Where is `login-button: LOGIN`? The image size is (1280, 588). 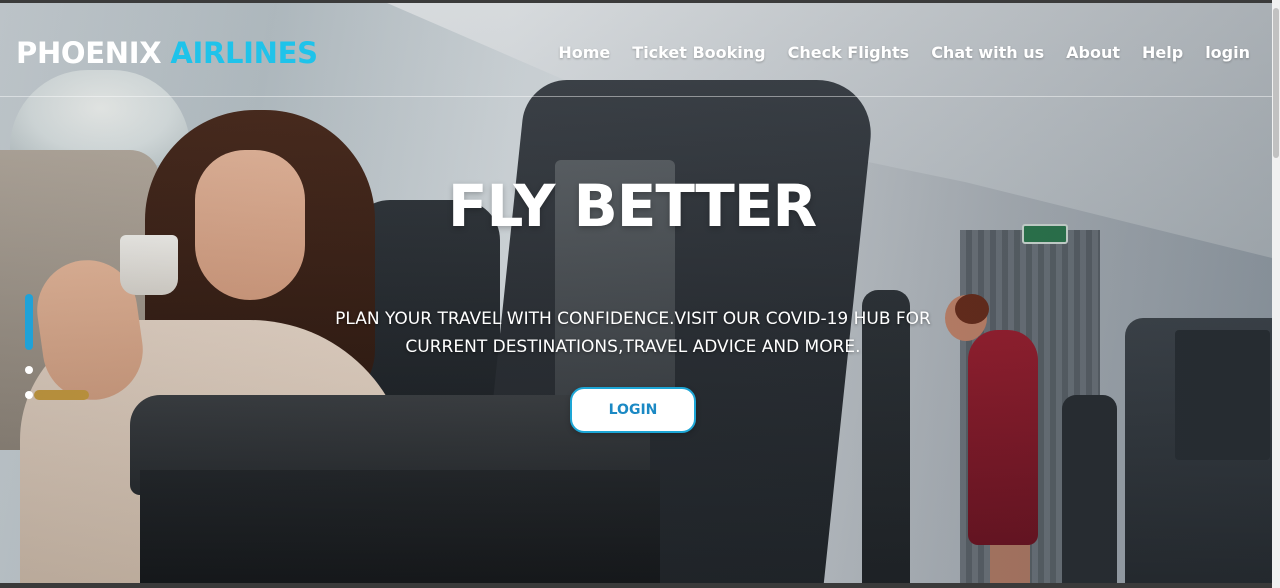 login-button: LOGIN is located at coordinates (633, 410).